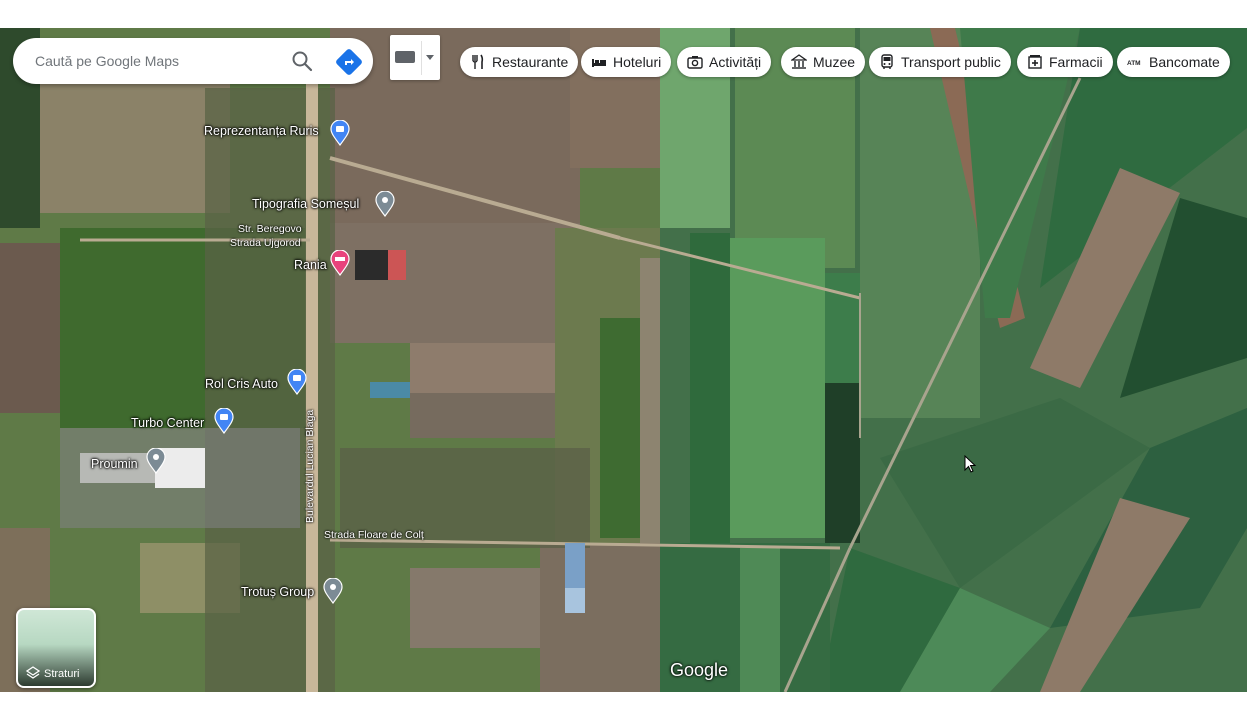  What do you see at coordinates (1076, 62) in the screenshot?
I see `chip-label: Farmacii` at bounding box center [1076, 62].